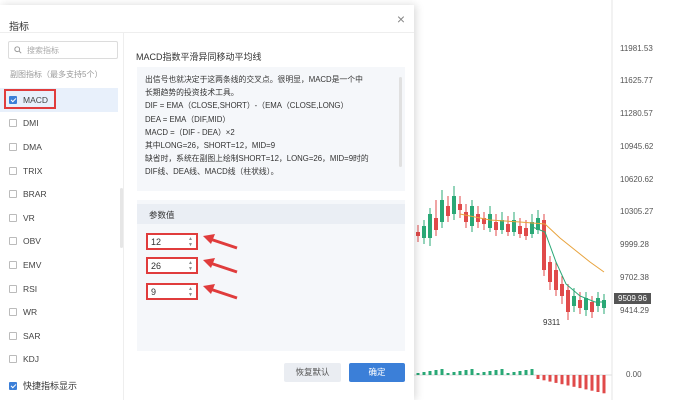  Describe the element at coordinates (32, 241) in the screenshot. I see `indicator-label: OBV` at that location.